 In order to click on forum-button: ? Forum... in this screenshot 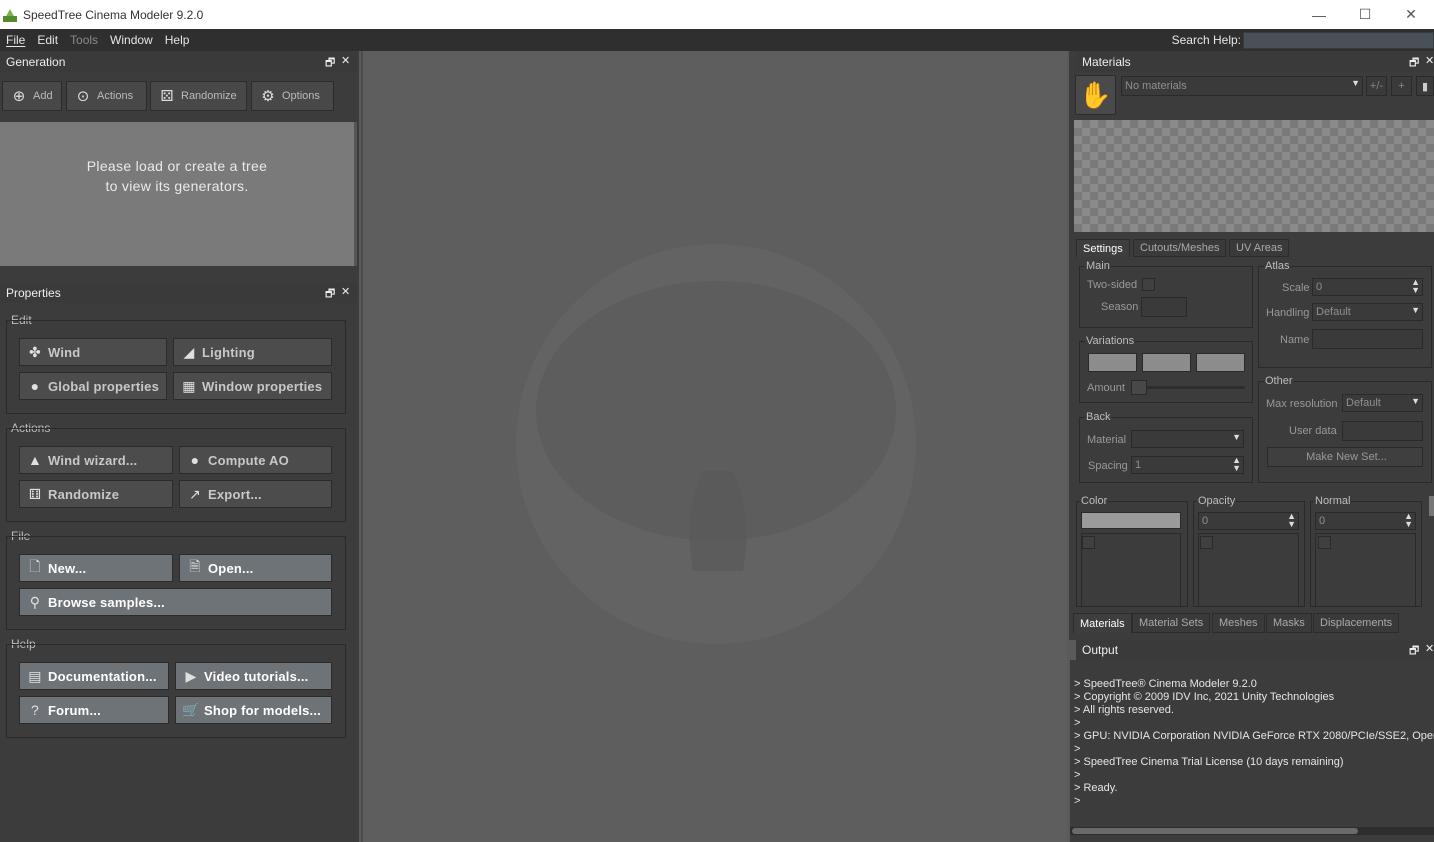, I will do `click(94, 710)`.